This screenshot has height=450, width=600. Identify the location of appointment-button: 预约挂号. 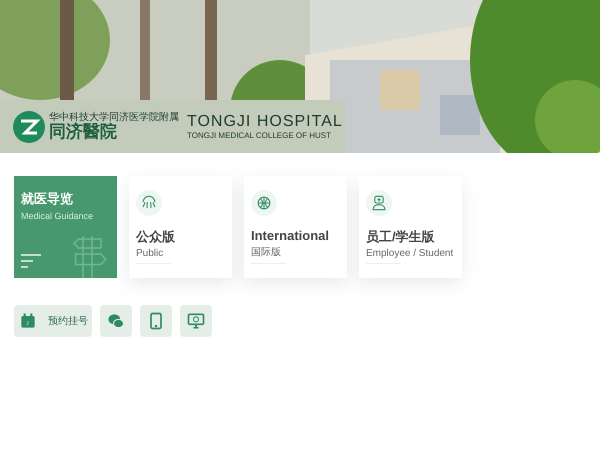
(53, 321).